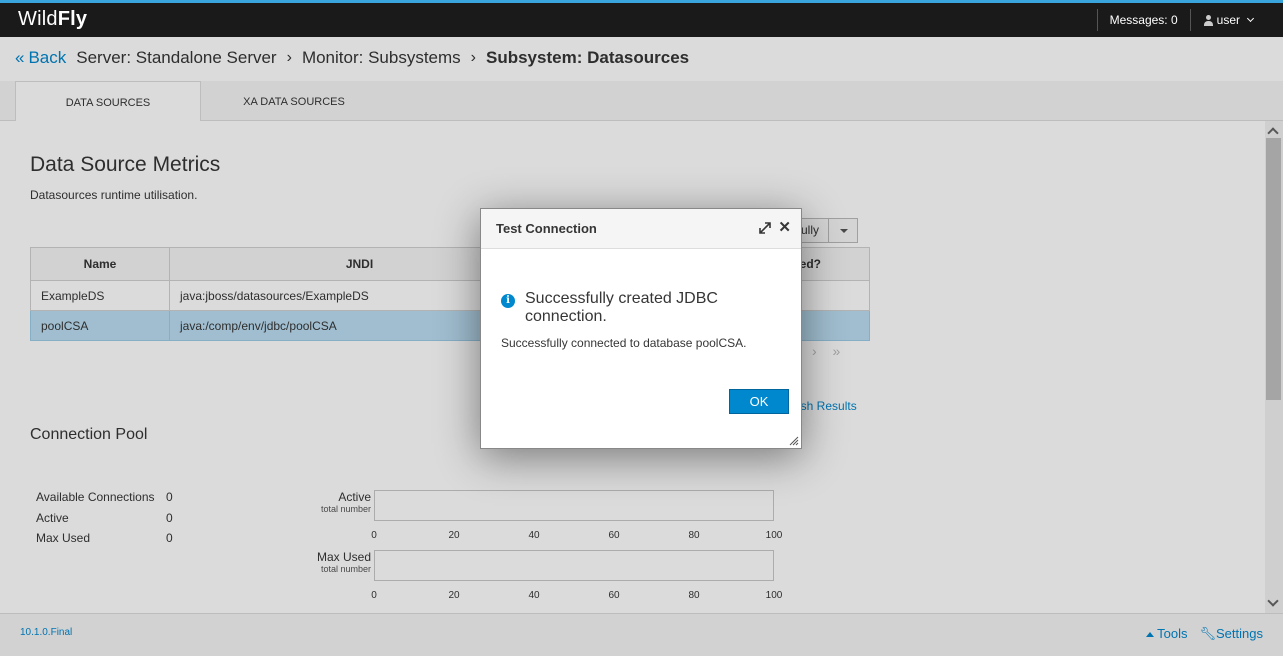  What do you see at coordinates (621, 307) in the screenshot?
I see `dialog-message: Successfully created JDBC connection.` at bounding box center [621, 307].